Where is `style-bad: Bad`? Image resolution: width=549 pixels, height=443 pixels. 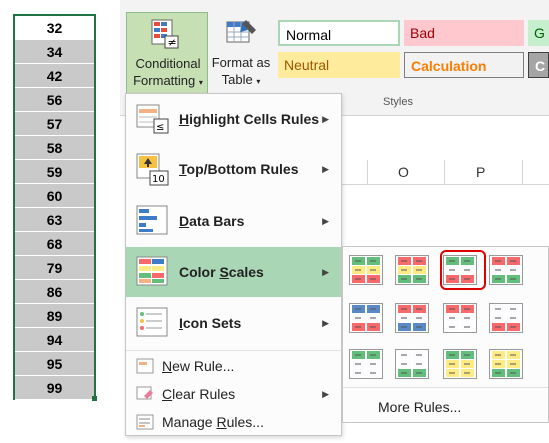 style-bad: Bad is located at coordinates (464, 33).